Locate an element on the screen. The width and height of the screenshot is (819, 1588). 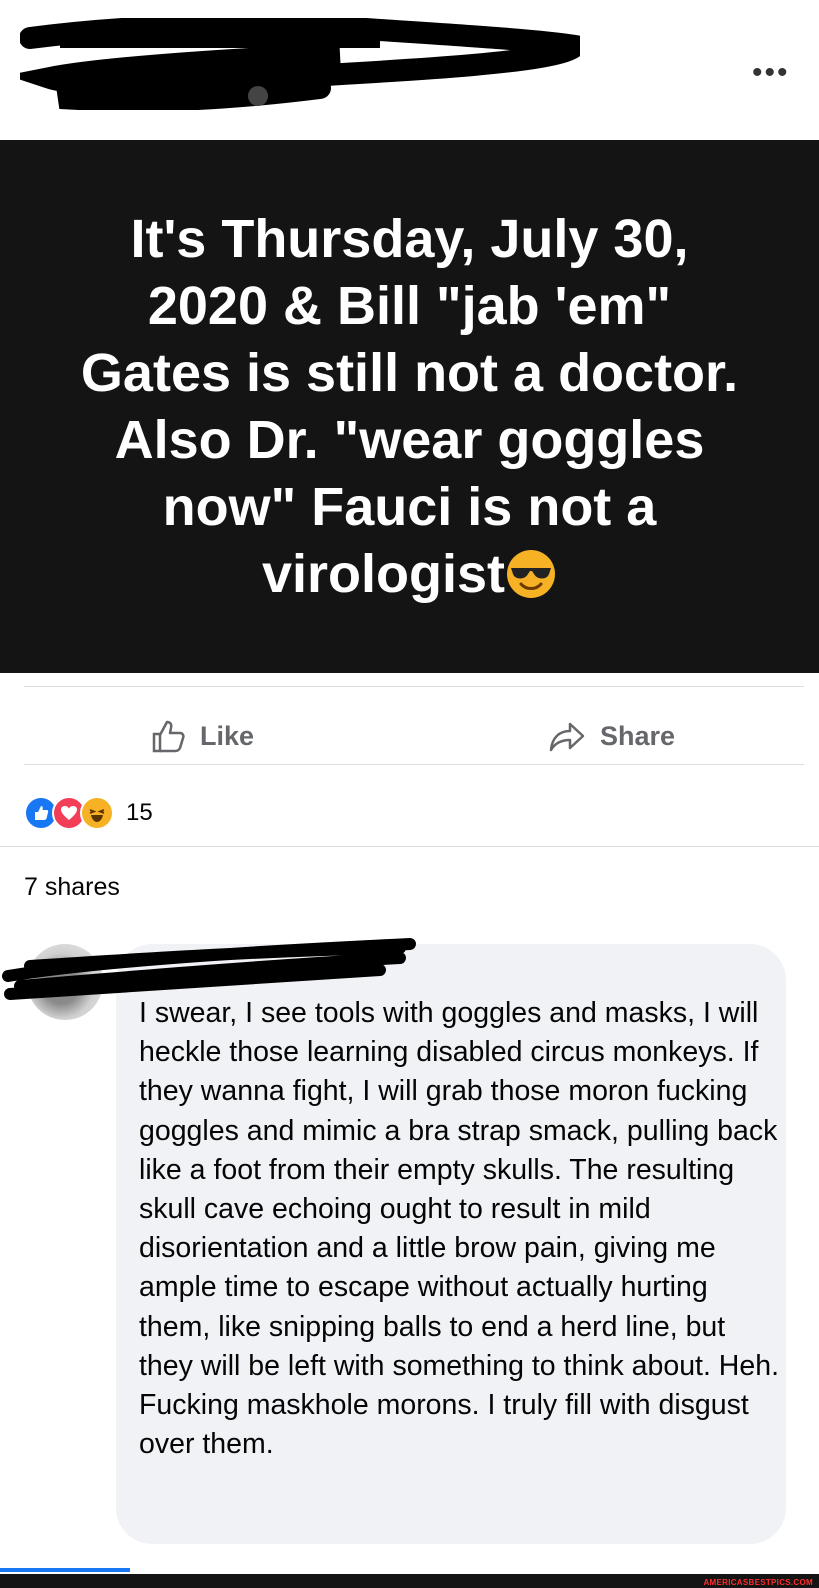
reactions-summary: 15 is located at coordinates (88, 813).